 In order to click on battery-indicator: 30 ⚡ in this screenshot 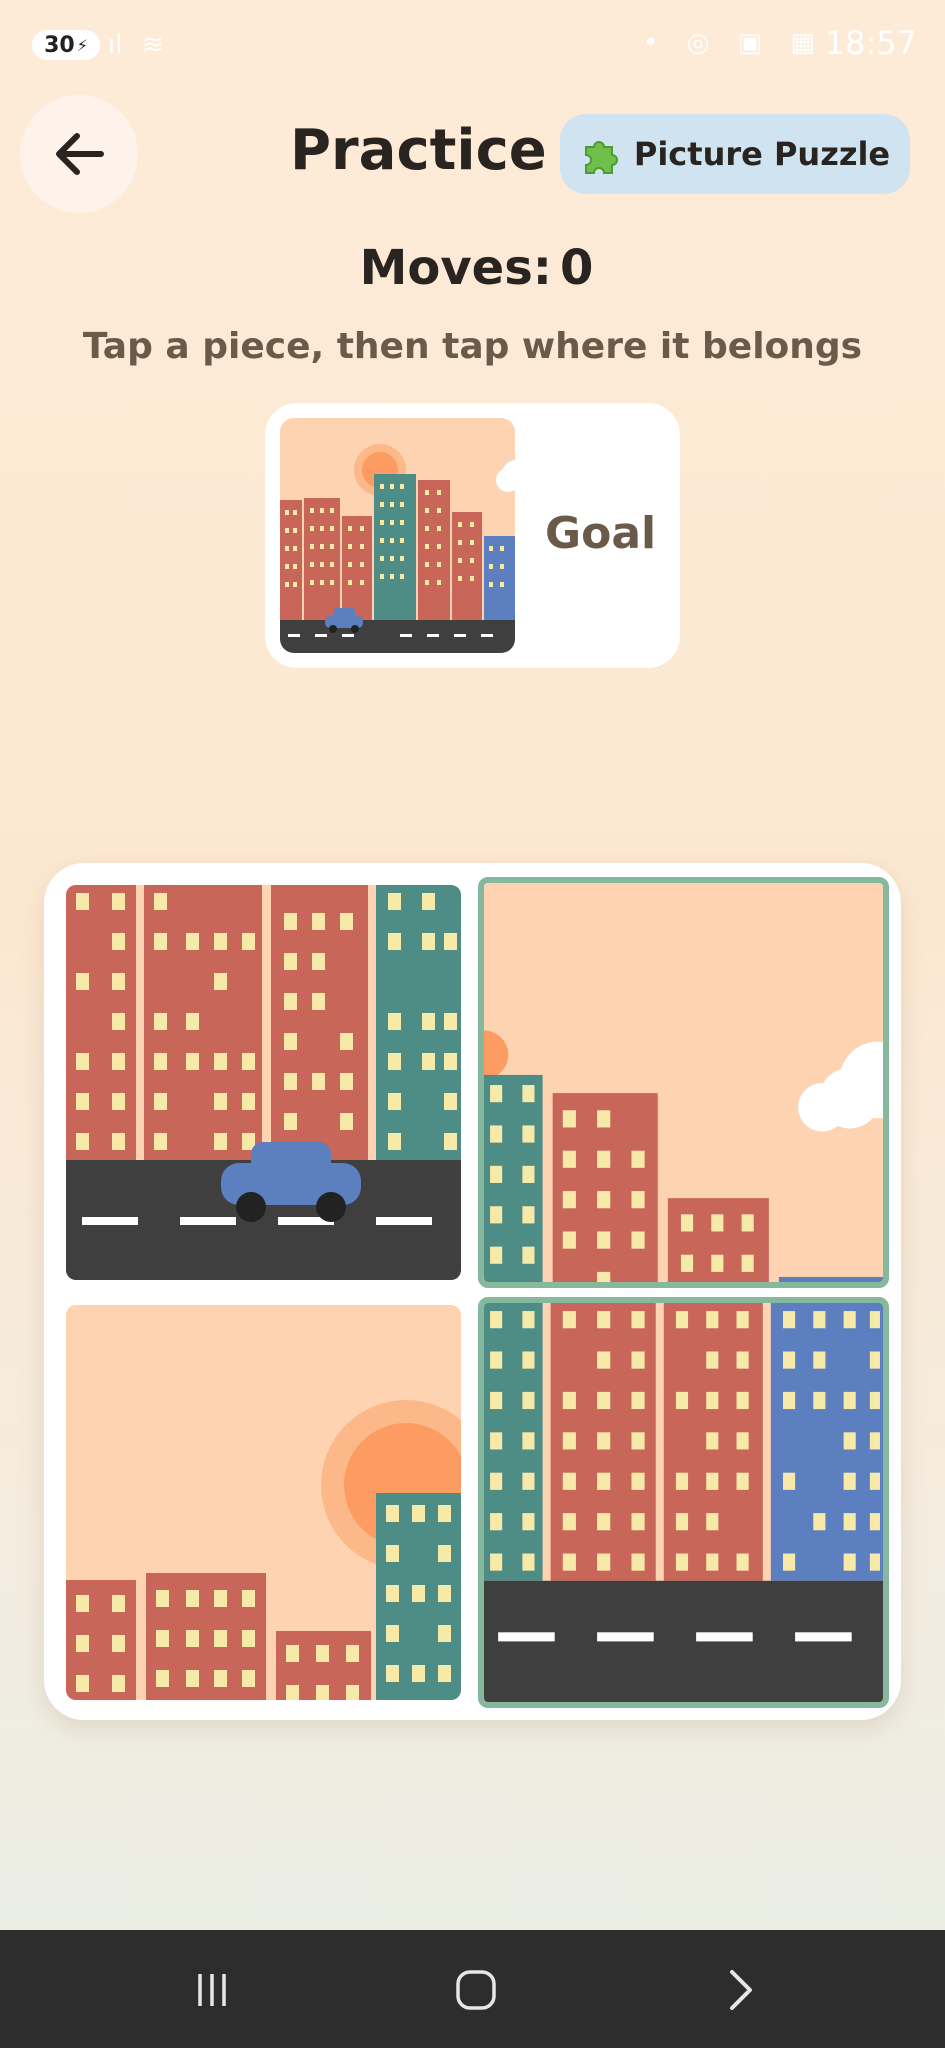, I will do `click(66, 45)`.